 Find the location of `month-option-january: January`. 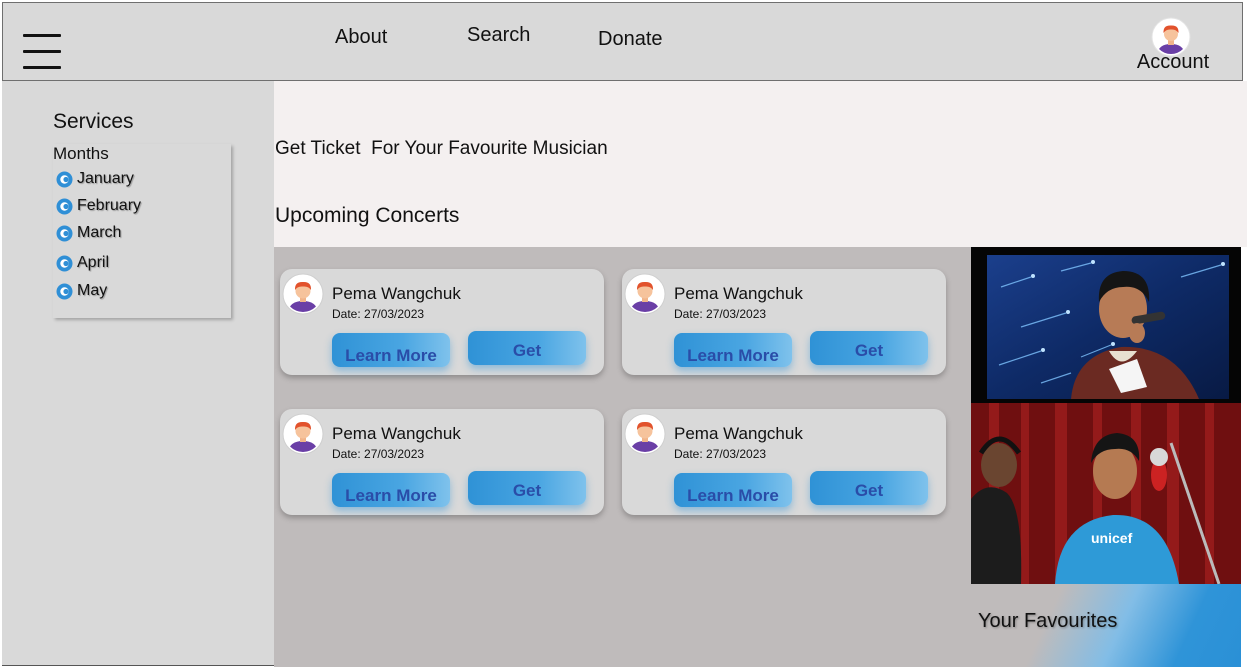

month-option-january: January is located at coordinates (95, 179).